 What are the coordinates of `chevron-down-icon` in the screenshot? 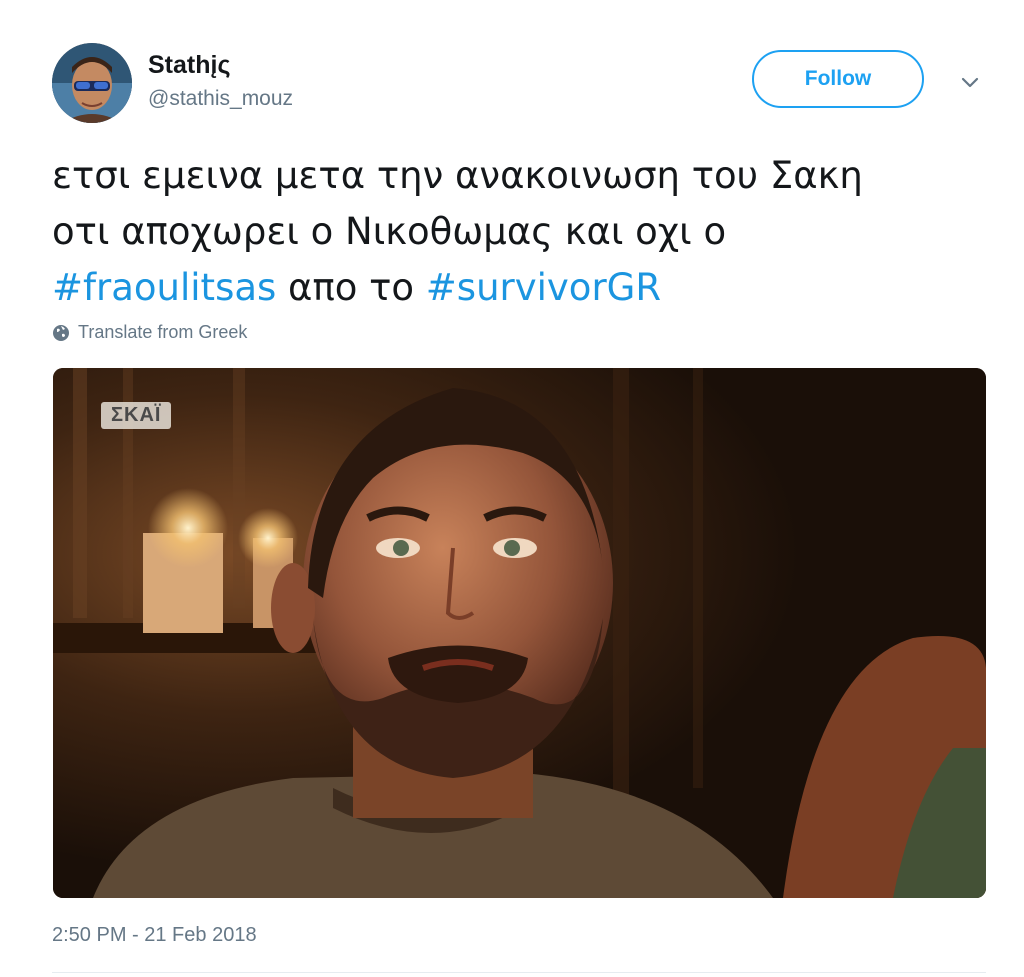 It's located at (970, 82).